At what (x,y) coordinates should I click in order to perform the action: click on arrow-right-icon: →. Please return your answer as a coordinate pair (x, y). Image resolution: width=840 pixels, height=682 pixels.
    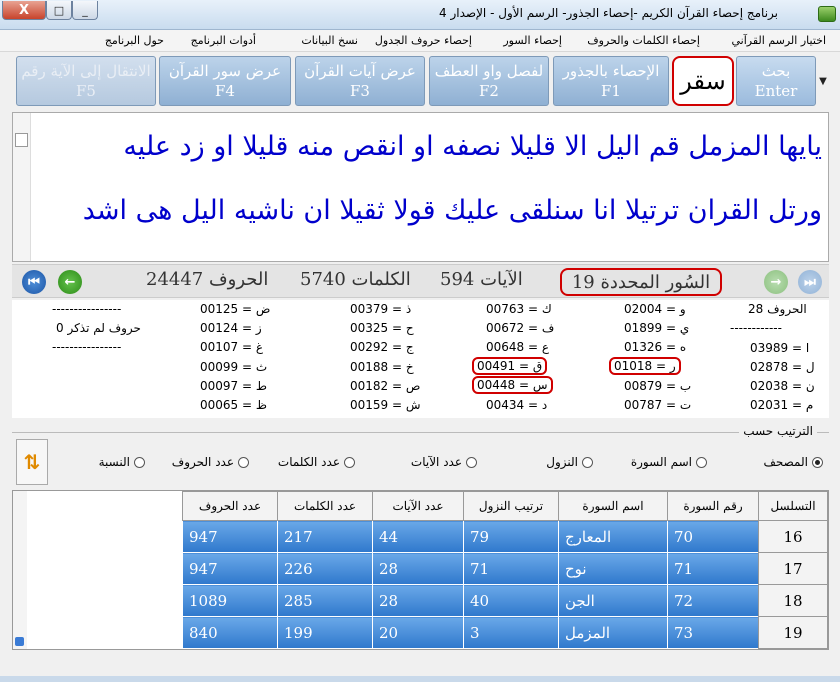
    Looking at the image, I should click on (776, 282).